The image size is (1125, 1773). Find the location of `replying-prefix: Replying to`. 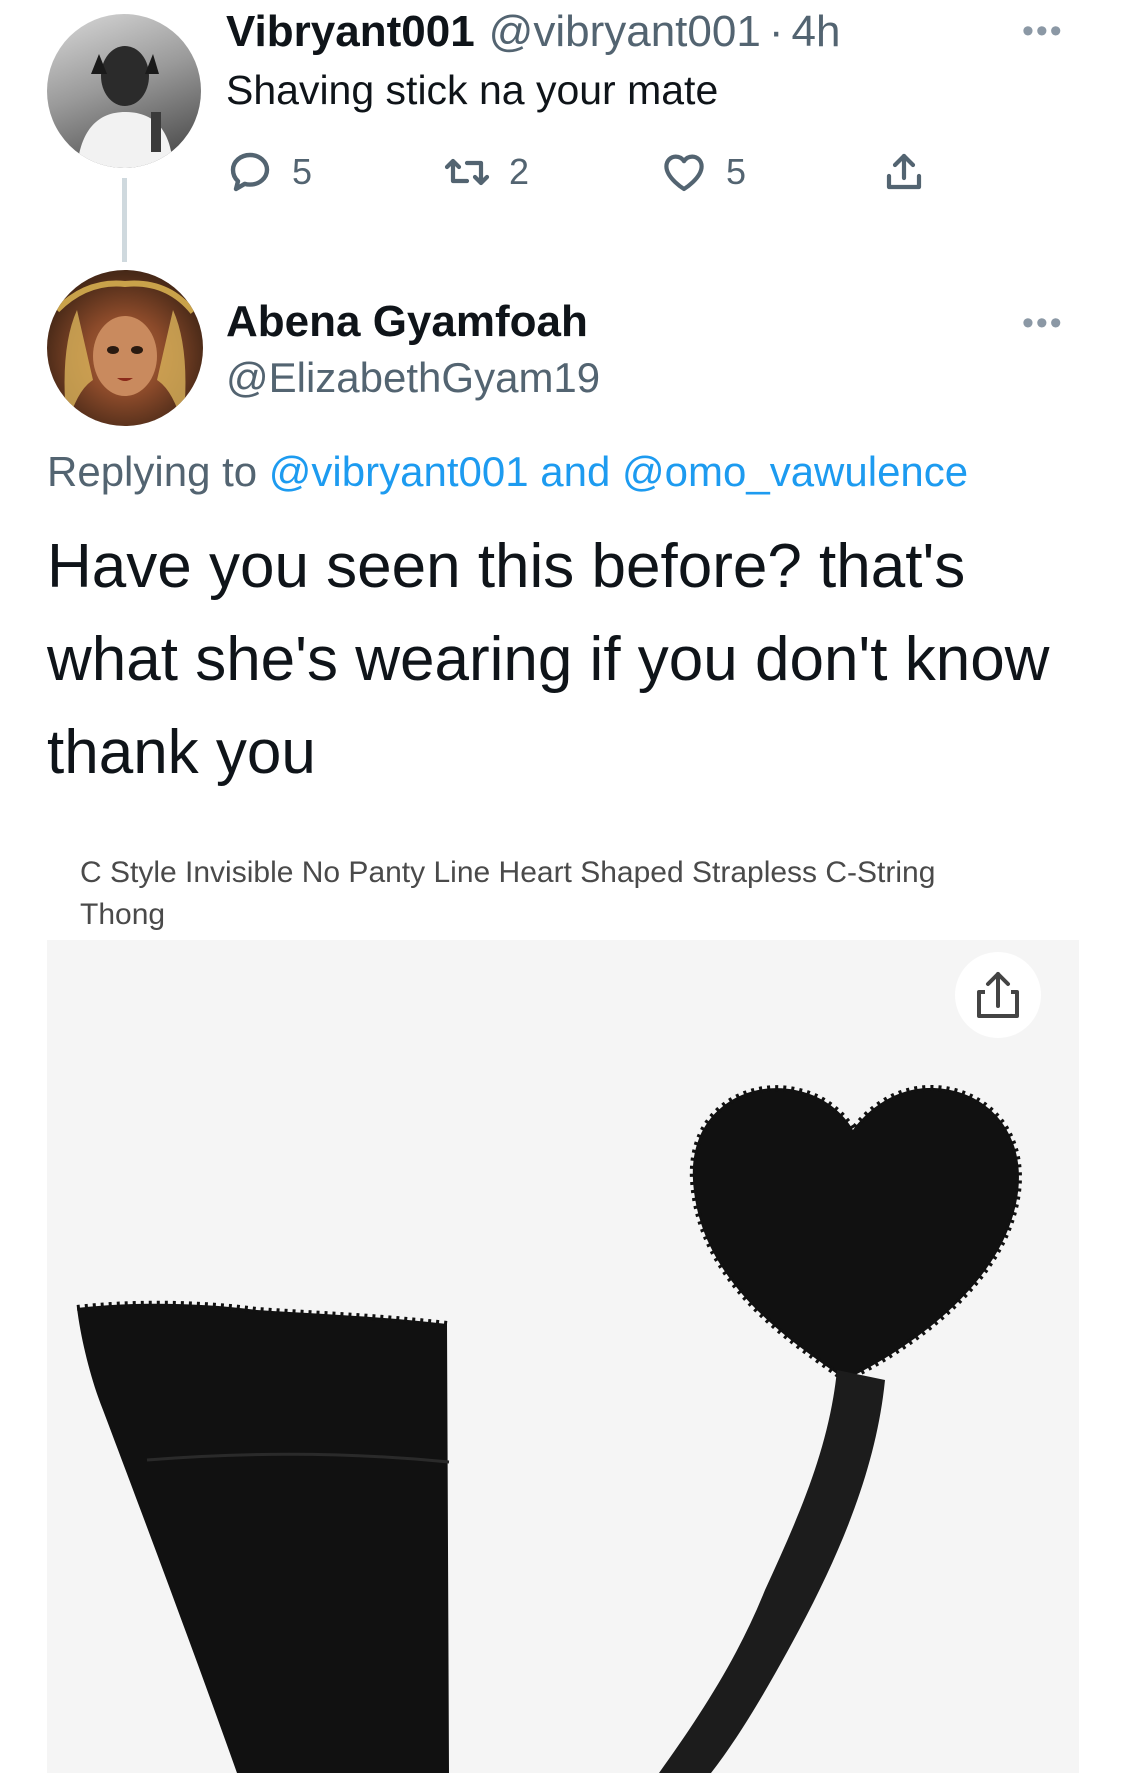

replying-prefix: Replying to is located at coordinates (152, 471).